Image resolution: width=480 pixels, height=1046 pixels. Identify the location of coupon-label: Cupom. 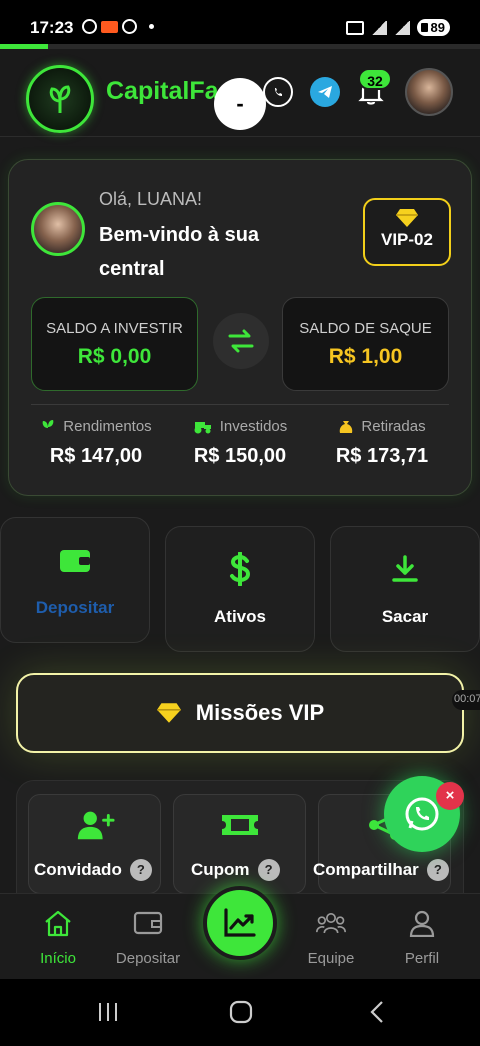
(220, 869).